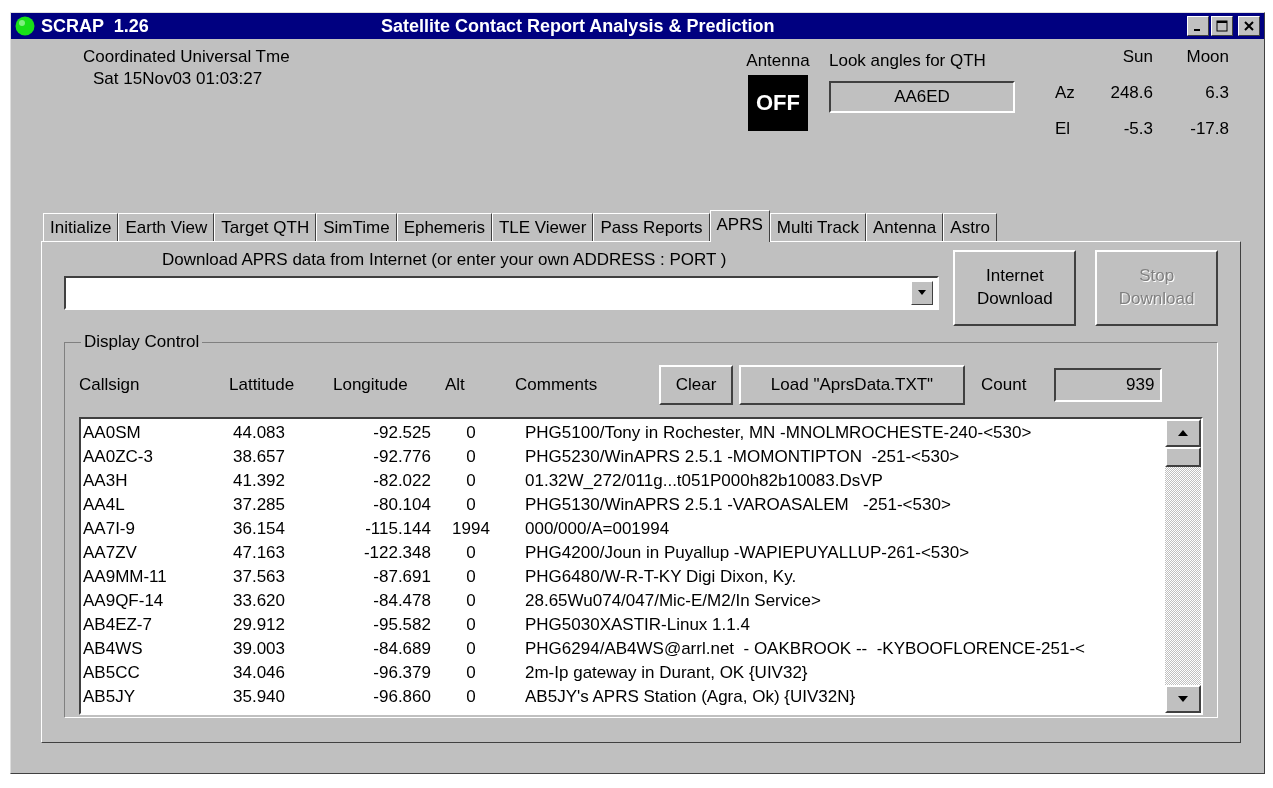 The width and height of the screenshot is (1273, 788). Describe the element at coordinates (104, 505) in the screenshot. I see `callsign-cell-text: AA4L` at that location.